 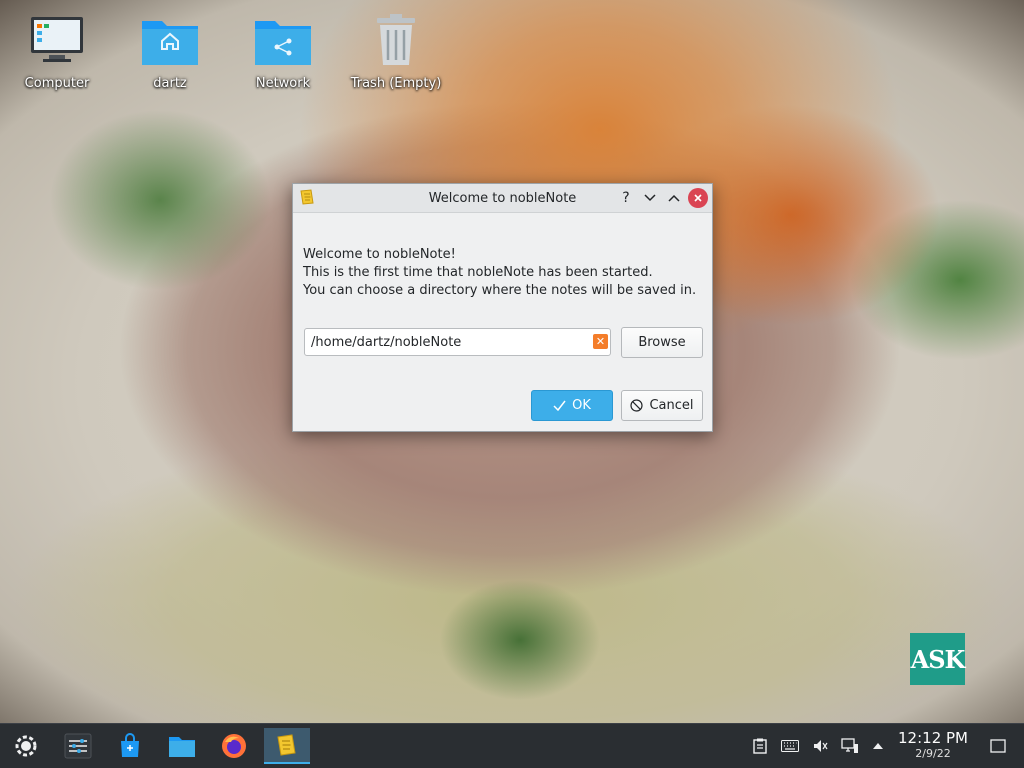 I want to click on chevron-up-icon, so click(x=674, y=198).